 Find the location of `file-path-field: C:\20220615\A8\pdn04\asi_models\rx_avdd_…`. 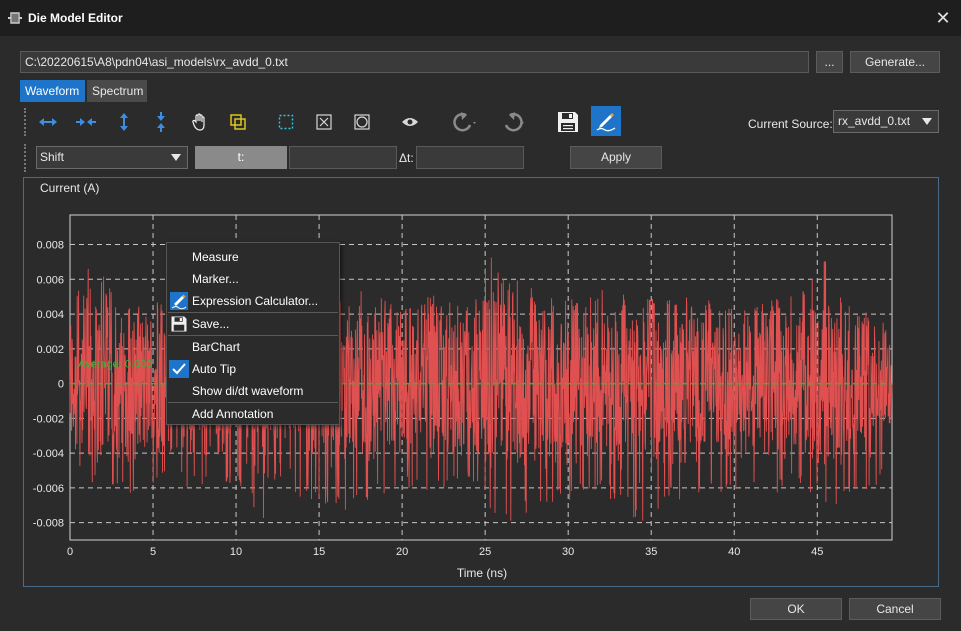

file-path-field: C:\20220615\A8\pdn04\asi_models\rx_avdd_… is located at coordinates (414, 62).